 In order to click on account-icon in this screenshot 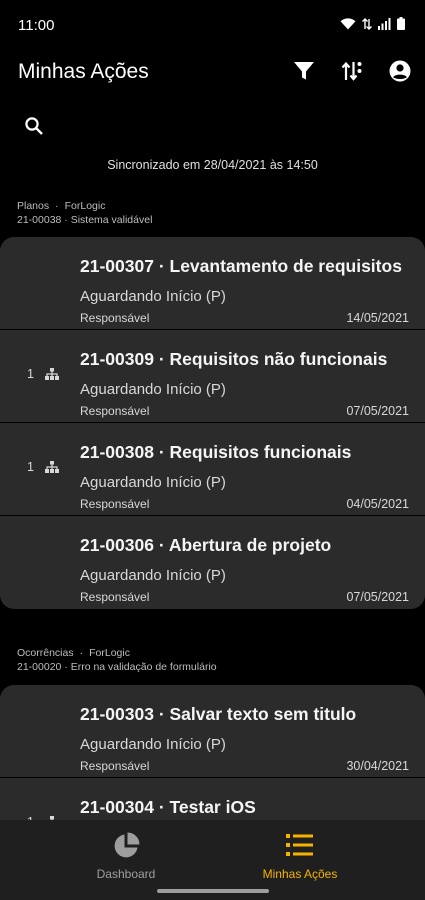, I will do `click(400, 71)`.